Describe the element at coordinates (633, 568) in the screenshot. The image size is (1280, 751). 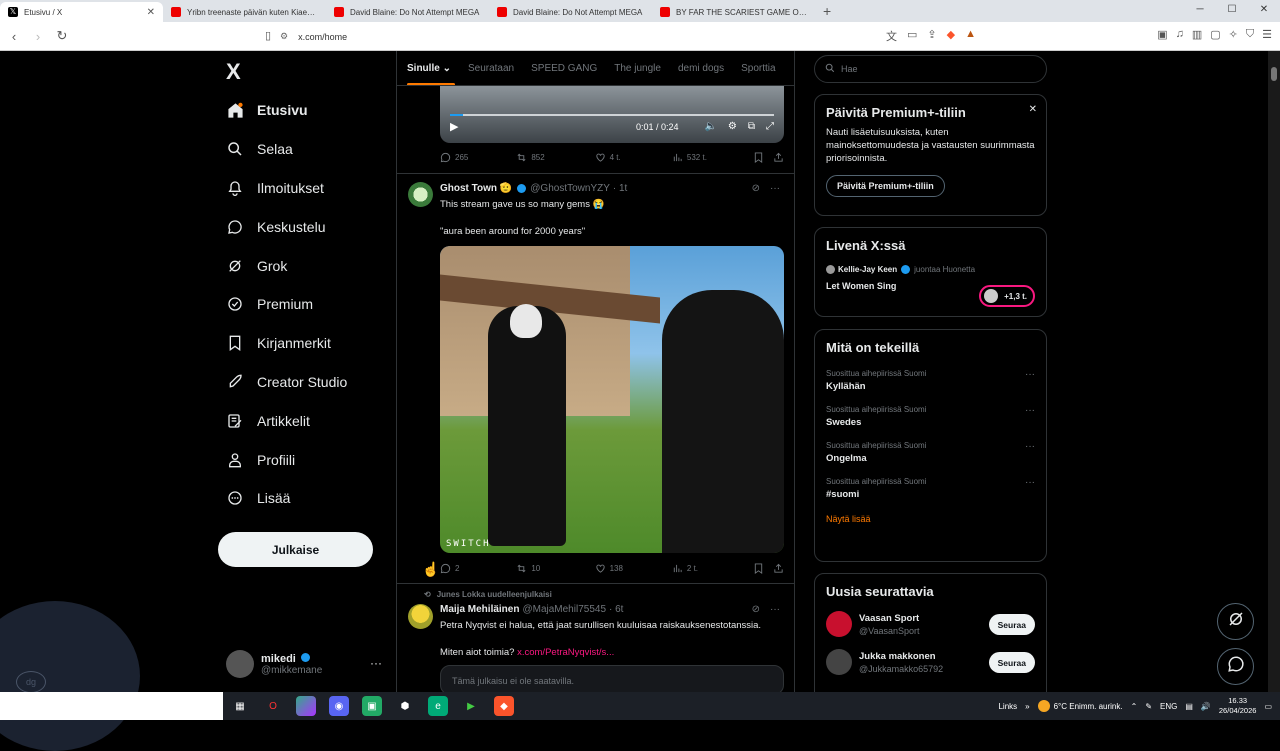
I see `like-button: 138` at that location.